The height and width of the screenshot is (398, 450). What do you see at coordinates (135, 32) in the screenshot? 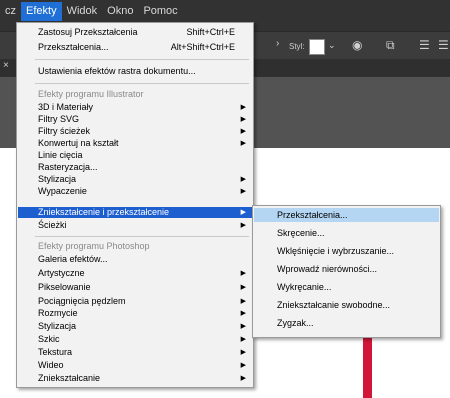
I see `menu-item-apply-transform: Zastosuj Przekształcenia Shift+Ctrl+E` at bounding box center [135, 32].